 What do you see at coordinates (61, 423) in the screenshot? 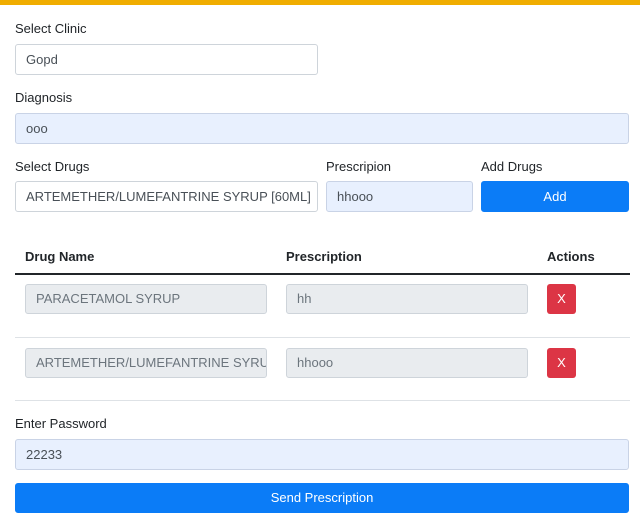
I see `password-label: Enter Password` at bounding box center [61, 423].